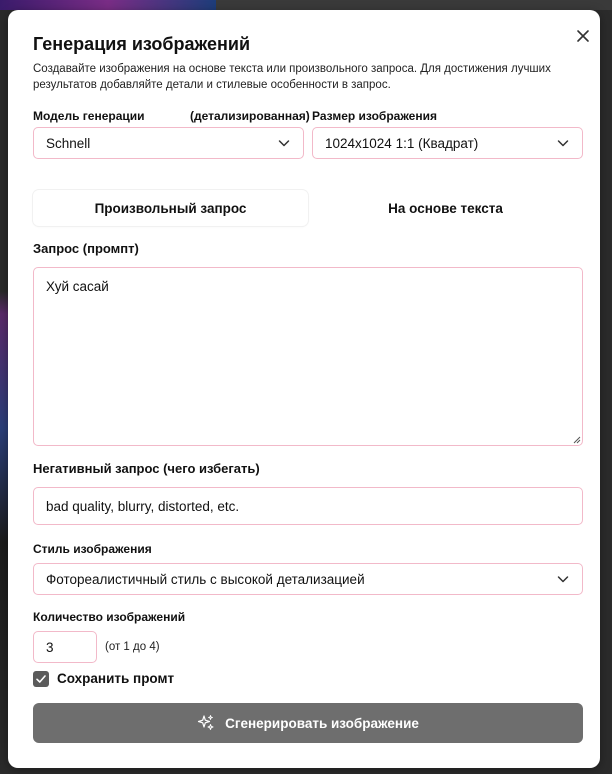 The height and width of the screenshot is (774, 612). What do you see at coordinates (308, 506) in the screenshot?
I see `negative-prompt-input: bad quality, blurry, distorted, etc.` at bounding box center [308, 506].